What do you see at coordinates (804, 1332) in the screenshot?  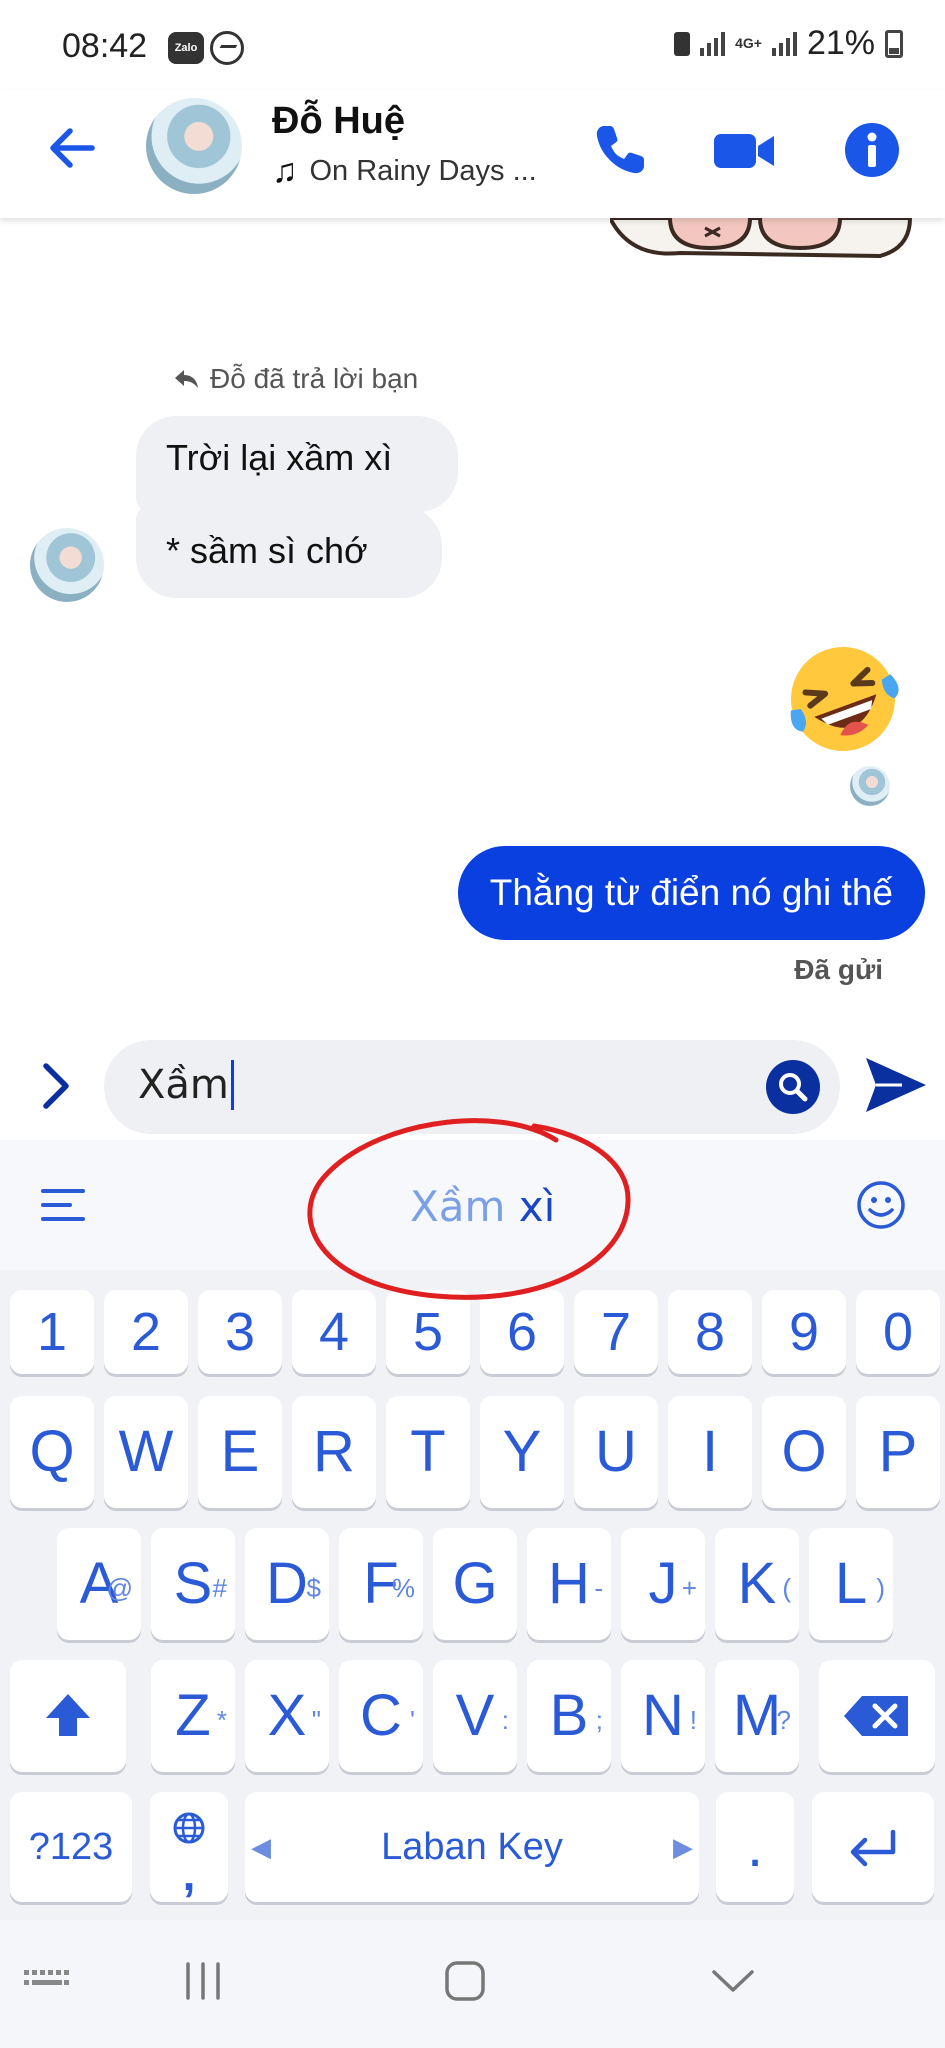 I see `key-9: 9` at bounding box center [804, 1332].